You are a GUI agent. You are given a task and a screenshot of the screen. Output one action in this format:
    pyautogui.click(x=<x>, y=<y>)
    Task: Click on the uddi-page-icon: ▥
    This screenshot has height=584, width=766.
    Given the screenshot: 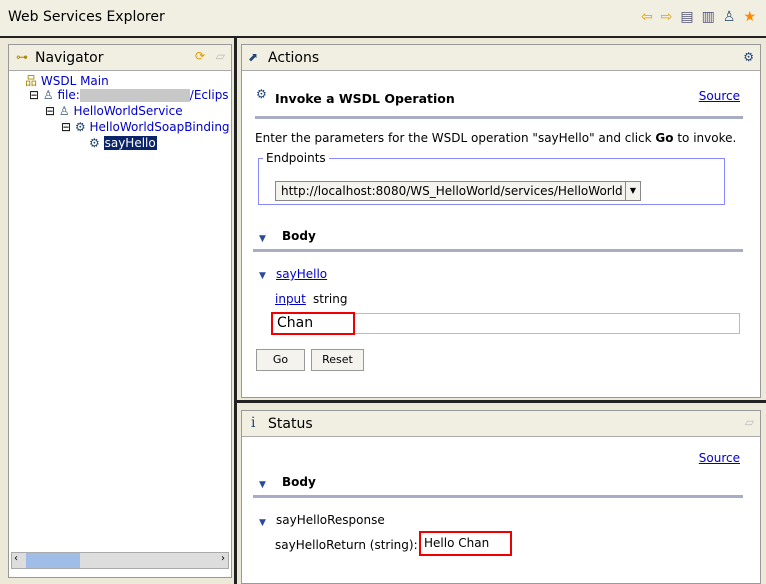 What is the action you would take?
    pyautogui.click(x=708, y=17)
    